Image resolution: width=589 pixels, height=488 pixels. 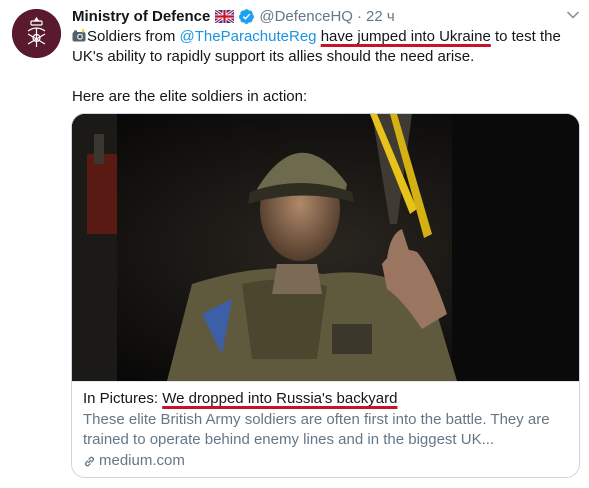 I want to click on mention-link: @TheParachuteReg, so click(x=248, y=36).